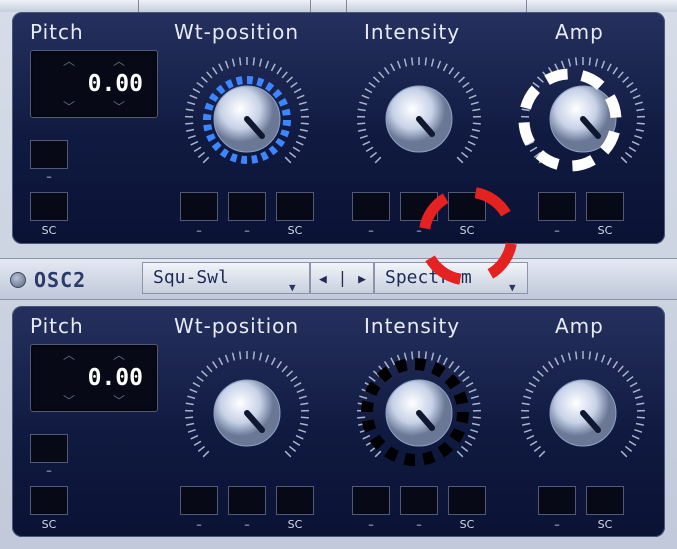 The height and width of the screenshot is (549, 677). I want to click on osc2-wt-mod-tag: –, so click(247, 524).